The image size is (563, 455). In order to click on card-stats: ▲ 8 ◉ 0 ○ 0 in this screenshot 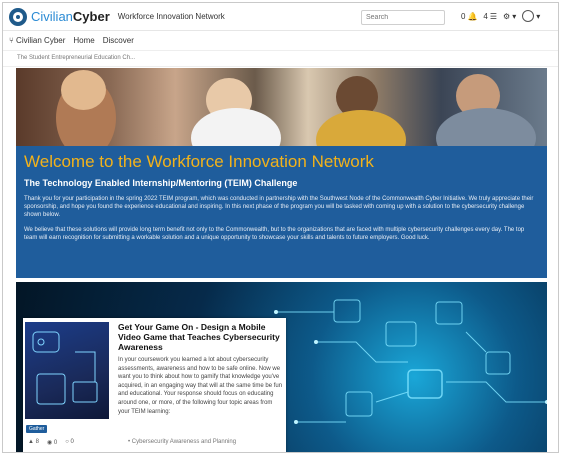, I will do `click(51, 442)`.